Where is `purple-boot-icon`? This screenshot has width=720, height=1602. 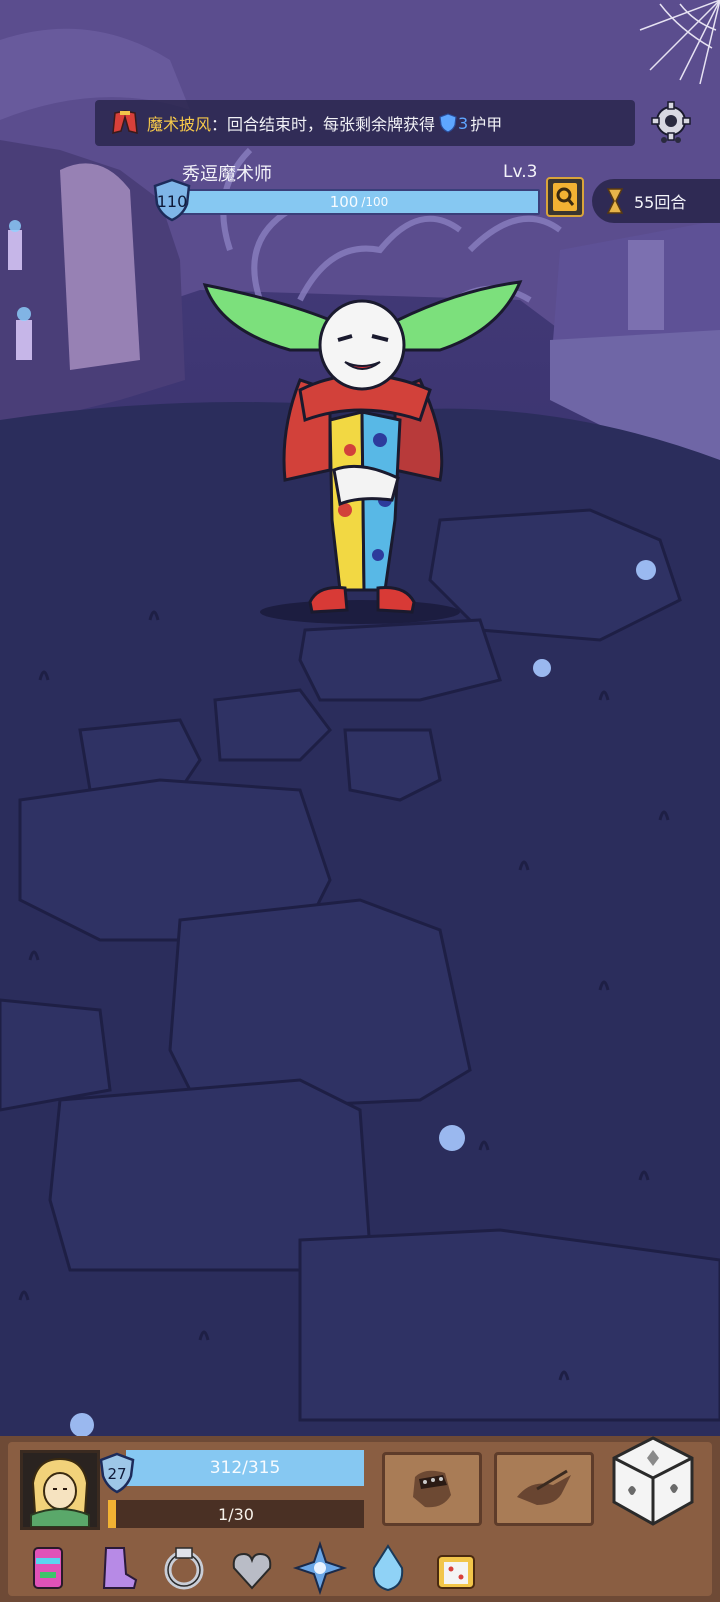 purple-boot-icon is located at coordinates (116, 1568).